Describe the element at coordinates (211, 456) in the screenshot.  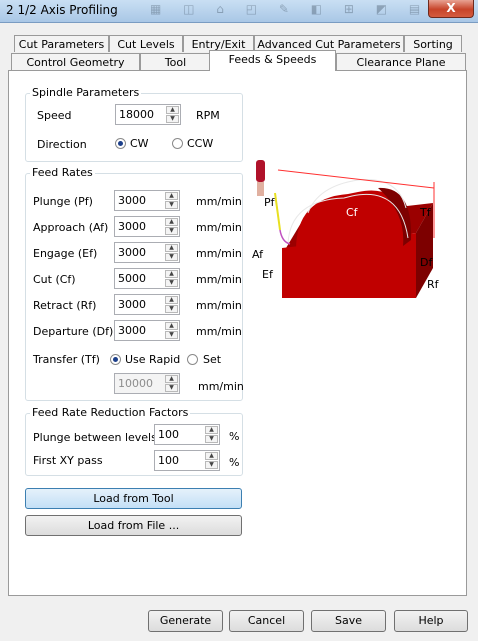
I see `first-xy-up-arrow-icon: ▲` at that location.